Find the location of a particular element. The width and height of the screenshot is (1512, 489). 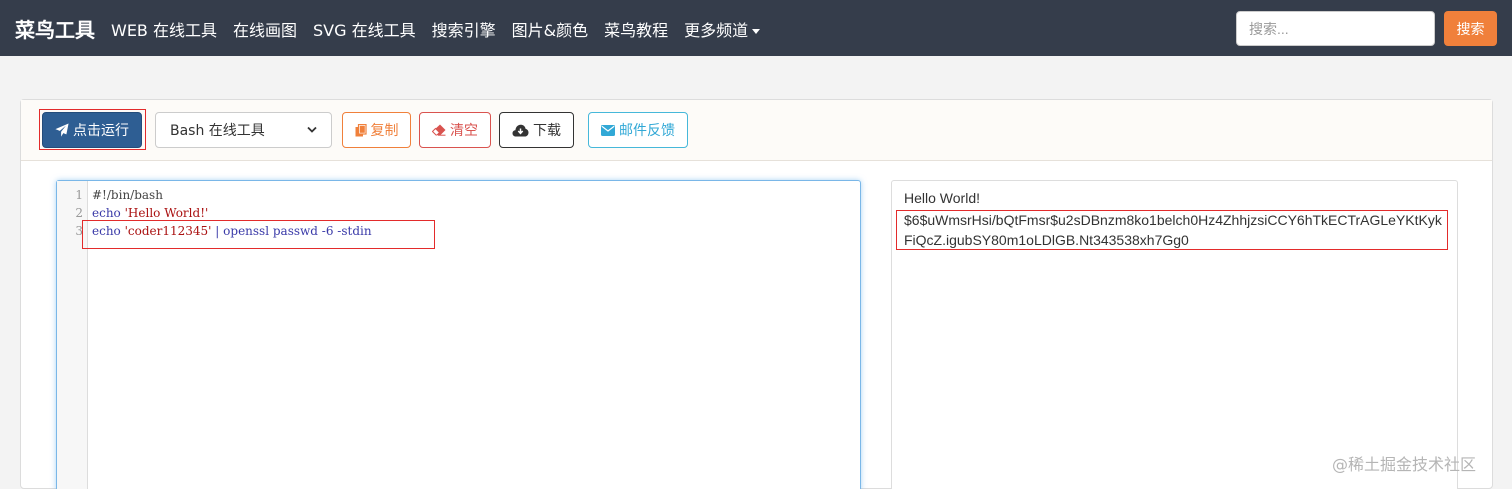

email-feedback-label: 邮件反馈 is located at coordinates (647, 131).